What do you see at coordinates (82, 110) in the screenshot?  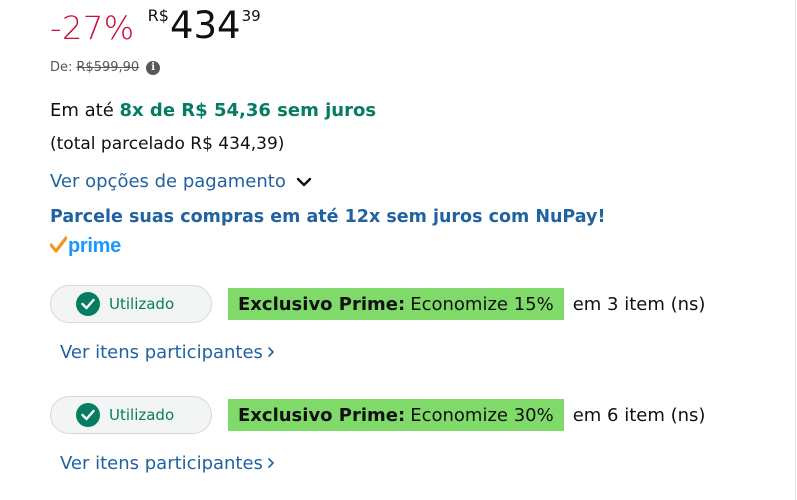 I see `installment-prefix: Em até` at bounding box center [82, 110].